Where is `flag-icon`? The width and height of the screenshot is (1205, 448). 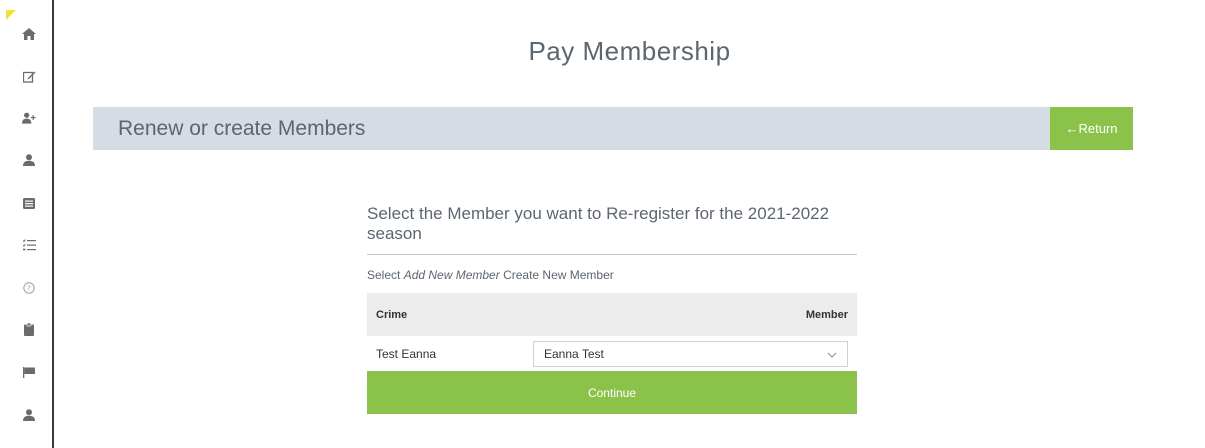 flag-icon is located at coordinates (29, 372).